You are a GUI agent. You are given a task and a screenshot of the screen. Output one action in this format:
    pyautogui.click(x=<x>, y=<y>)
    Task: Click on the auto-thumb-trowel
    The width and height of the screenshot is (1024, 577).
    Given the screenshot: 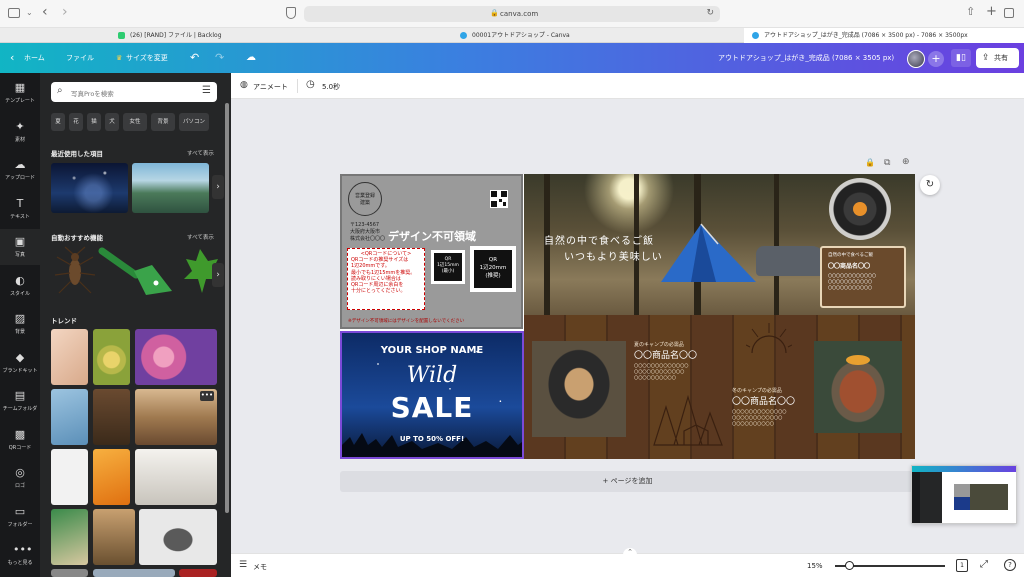 What is the action you would take?
    pyautogui.click(x=136, y=272)
    